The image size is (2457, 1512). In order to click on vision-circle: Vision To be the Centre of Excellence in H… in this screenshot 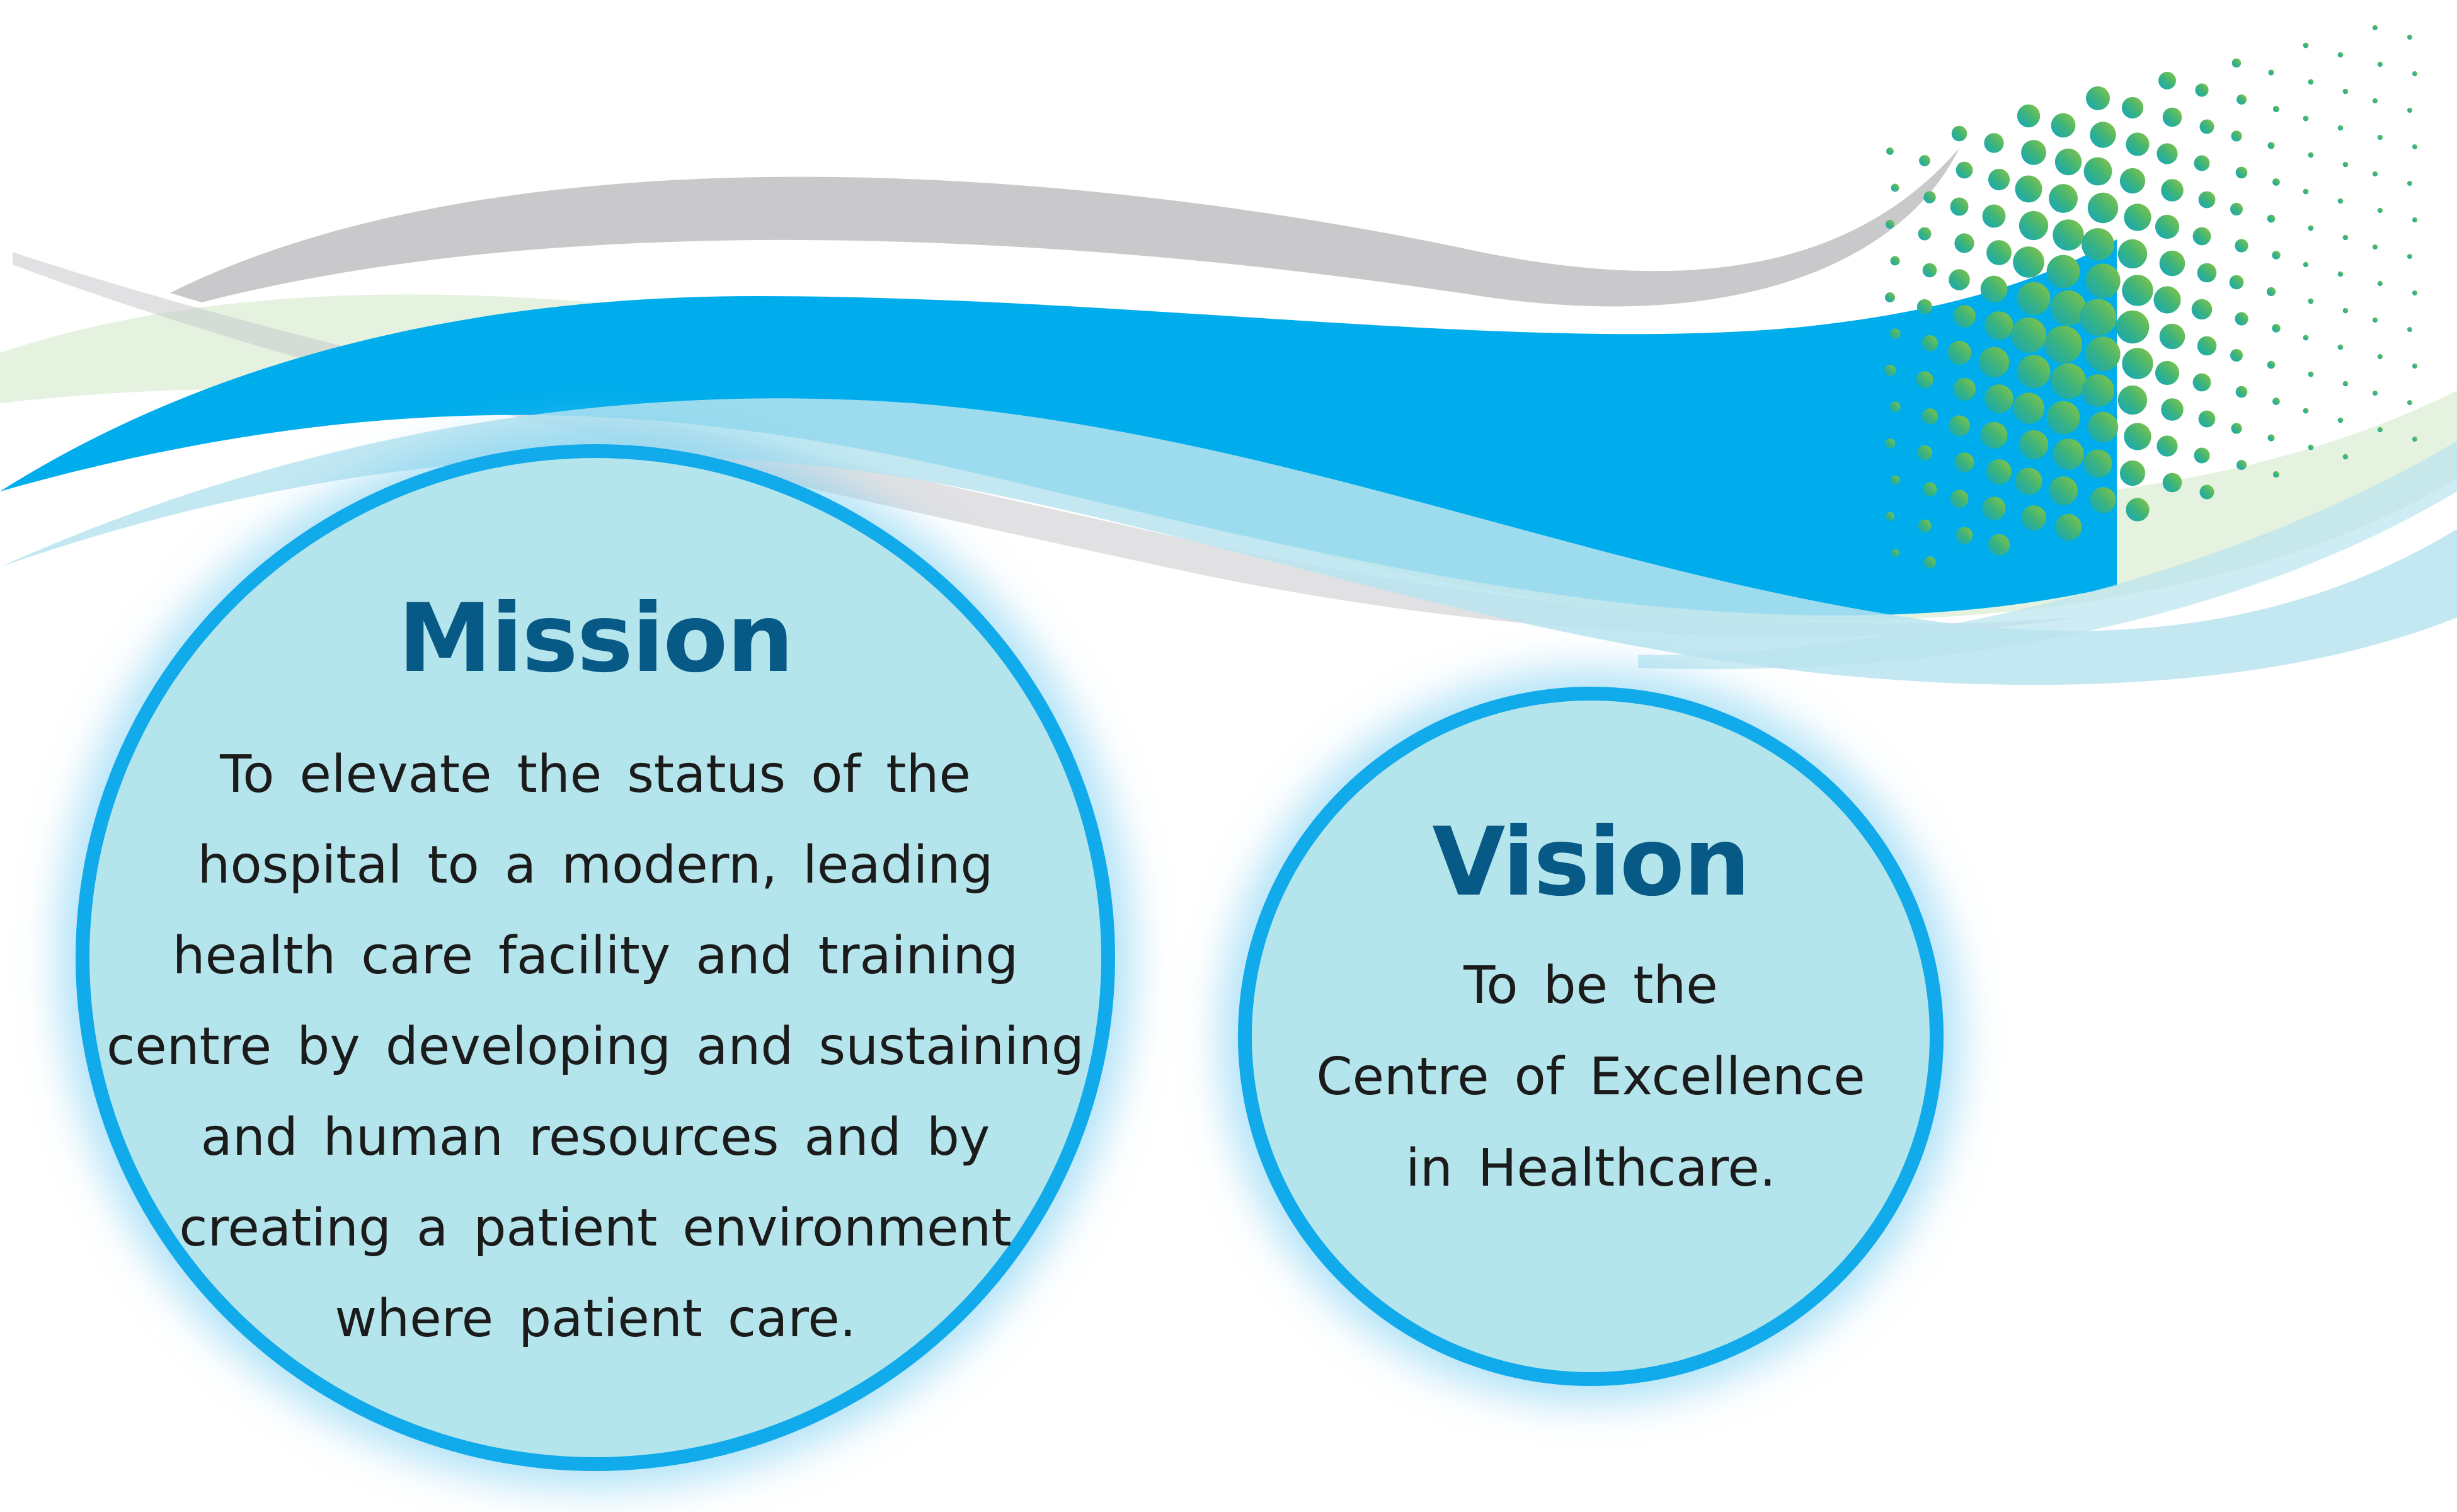, I will do `click(1591, 1036)`.